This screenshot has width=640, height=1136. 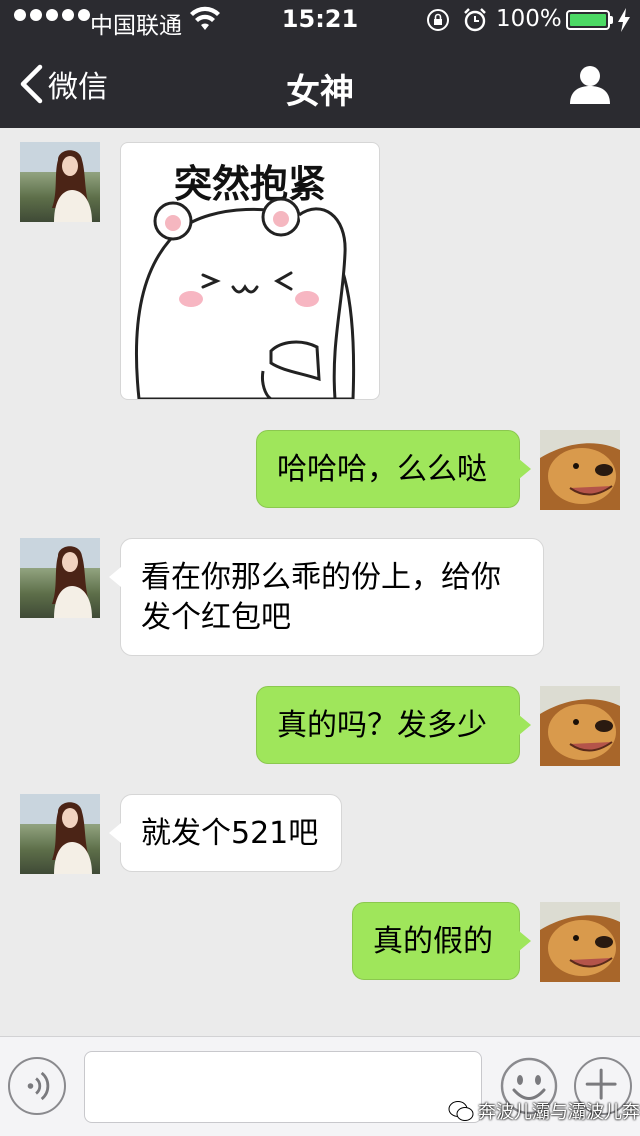 I want to click on outgoing-message: 真的假的, so click(x=441, y=941).